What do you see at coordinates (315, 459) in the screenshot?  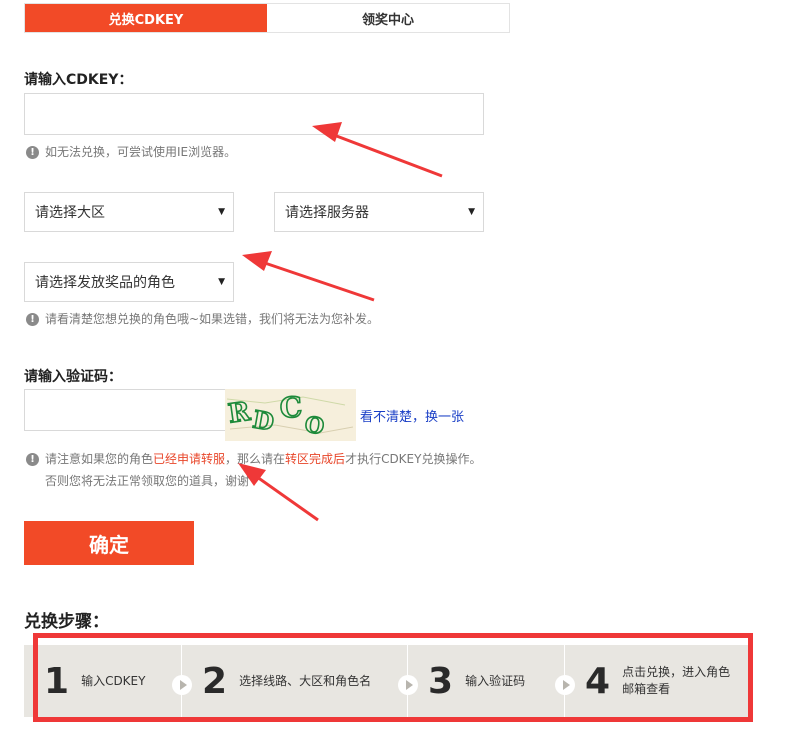 I see `notice-highlight-complete: 转区完成后` at bounding box center [315, 459].